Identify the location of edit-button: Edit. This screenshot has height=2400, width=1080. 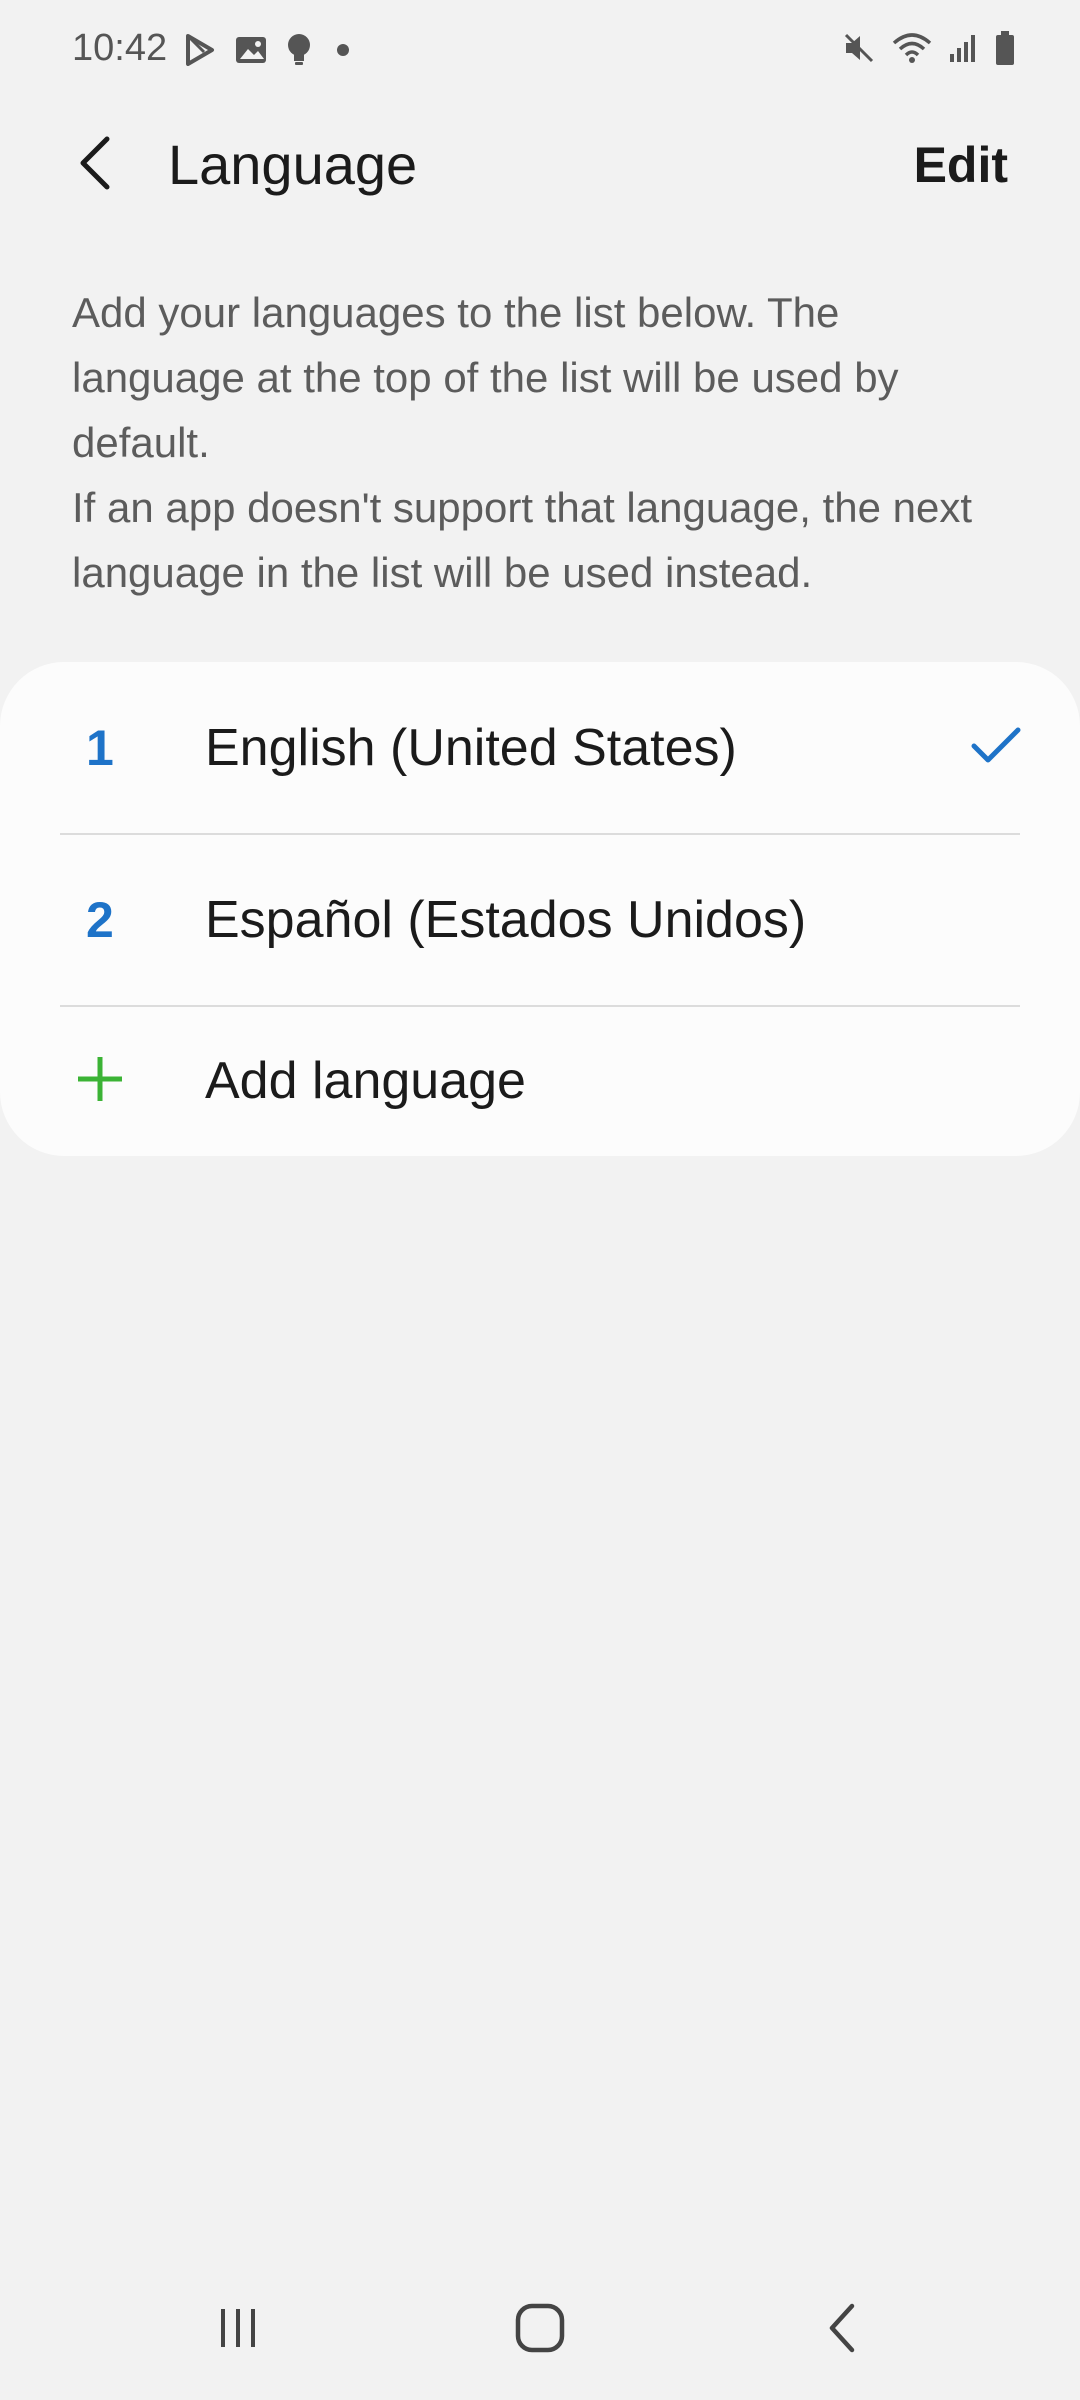
(961, 165).